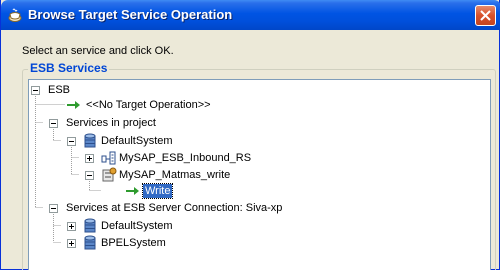 This screenshot has height=270, width=500. Describe the element at coordinates (98, 51) in the screenshot. I see `instruction-text: Select an service and click OK.` at that location.